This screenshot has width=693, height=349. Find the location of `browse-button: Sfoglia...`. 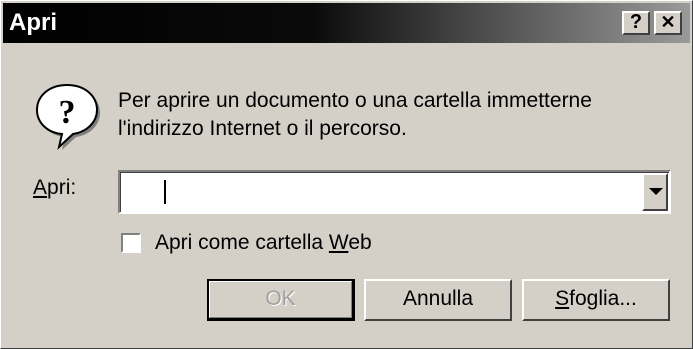

browse-button: Sfoglia... is located at coordinates (596, 300).